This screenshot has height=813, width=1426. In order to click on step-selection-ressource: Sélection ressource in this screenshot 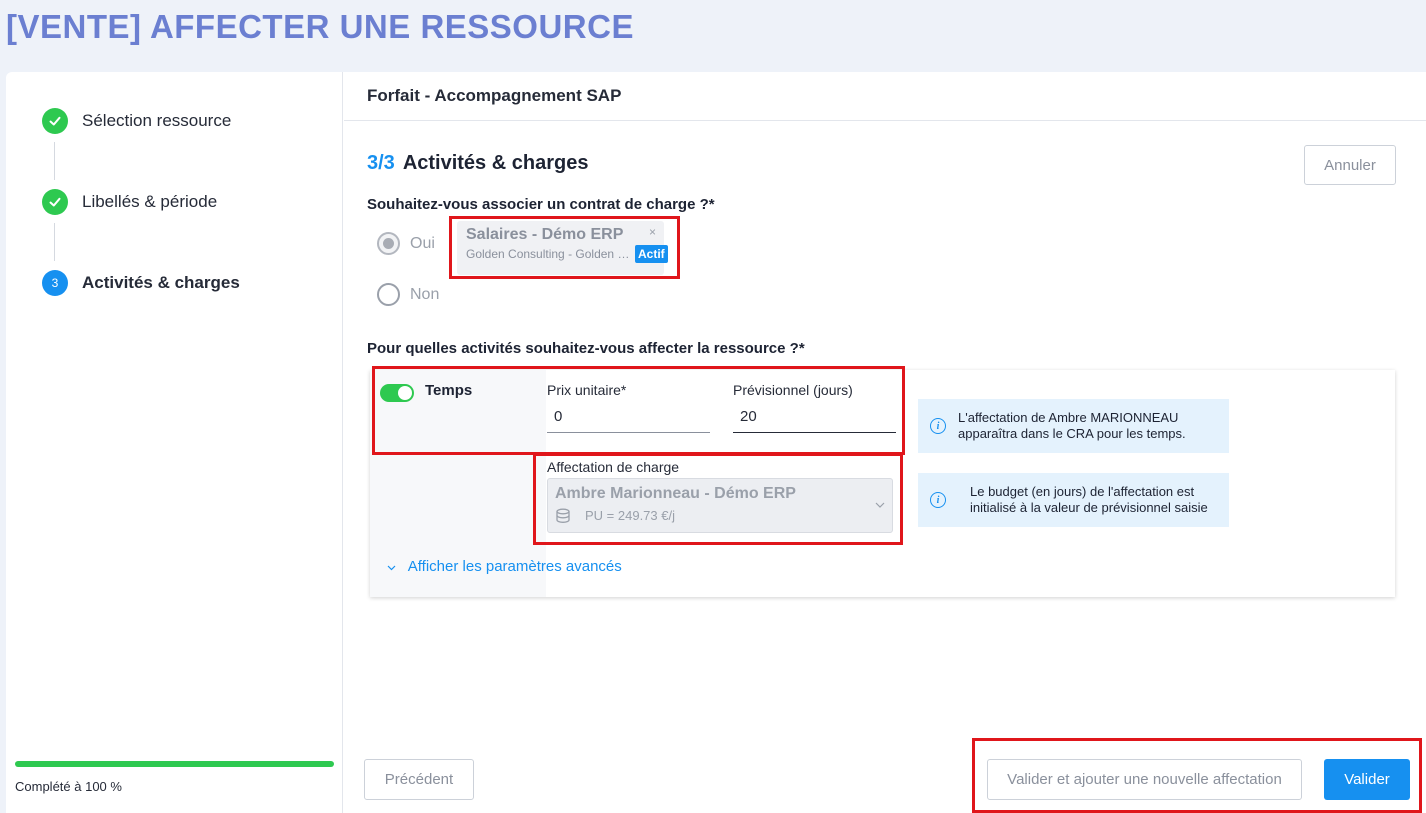, I will do `click(136, 121)`.